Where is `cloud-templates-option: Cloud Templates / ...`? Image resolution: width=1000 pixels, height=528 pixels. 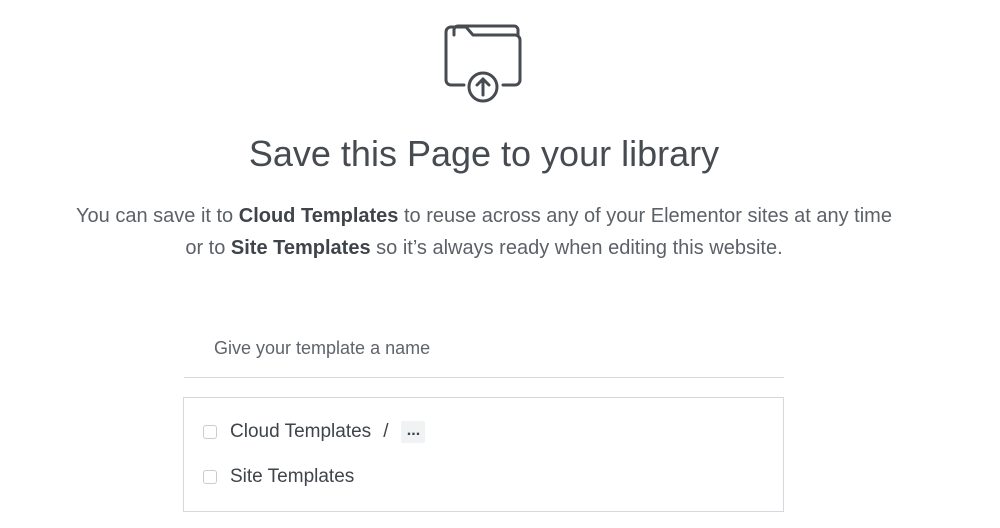
cloud-templates-option: Cloud Templates / ... is located at coordinates (314, 432).